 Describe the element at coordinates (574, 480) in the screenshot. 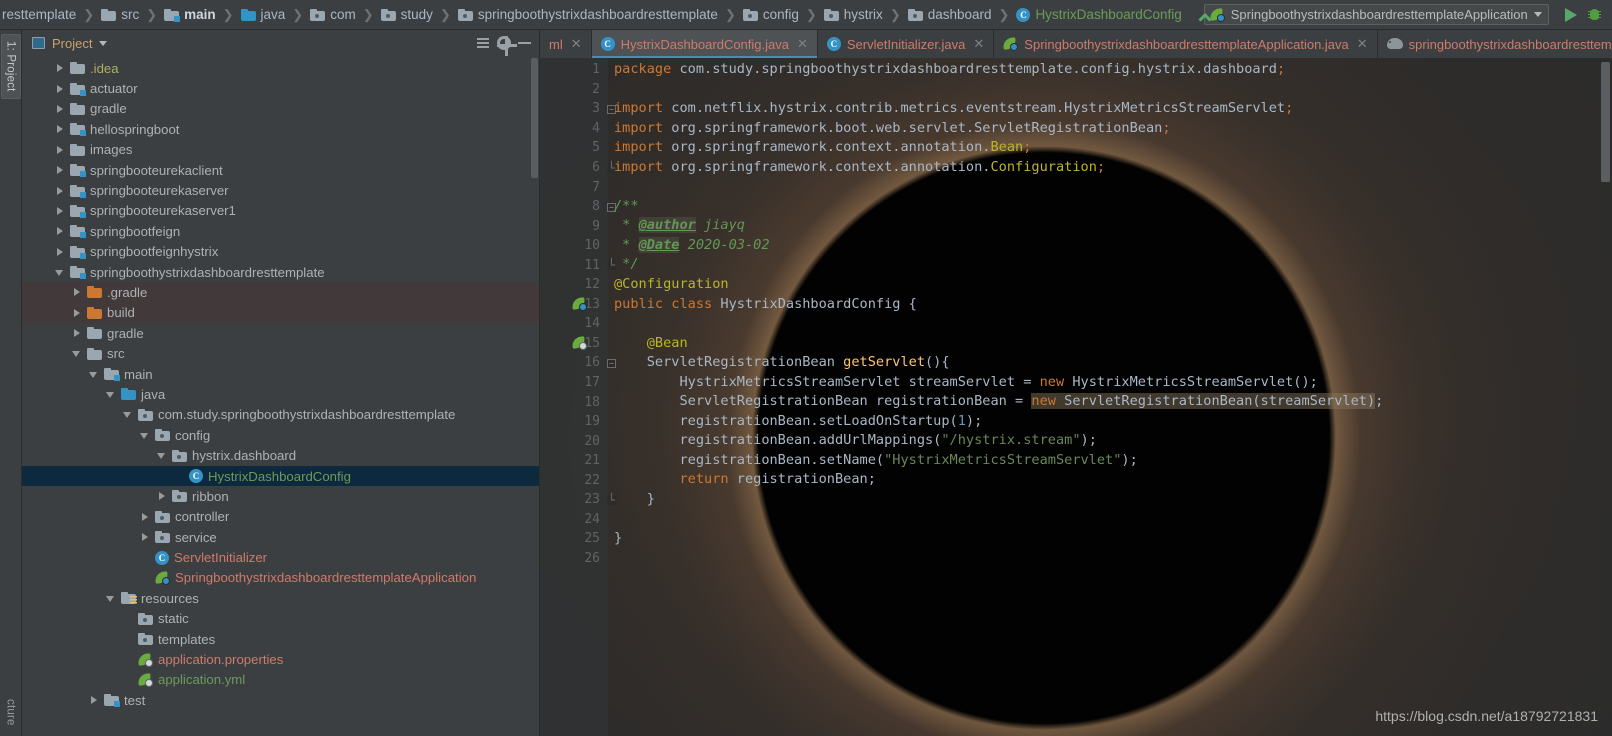

I see `gutter-line-22: 22` at that location.